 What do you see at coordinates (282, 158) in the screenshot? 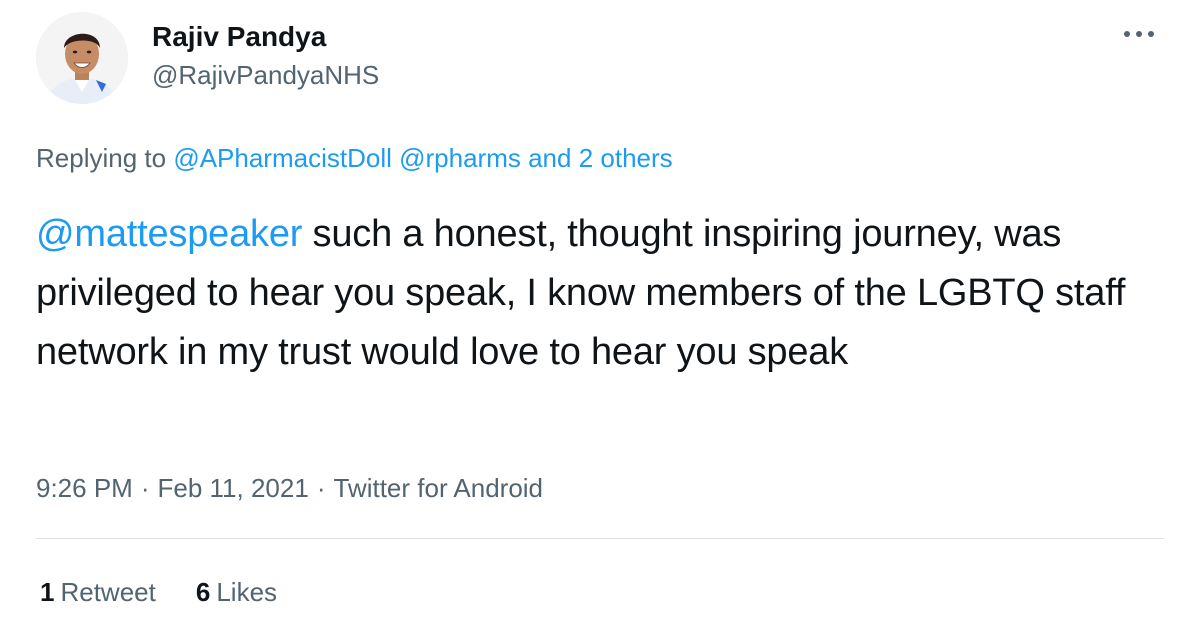
I see `mention-link-apharmacistdoll: @APharmacistDoll` at bounding box center [282, 158].